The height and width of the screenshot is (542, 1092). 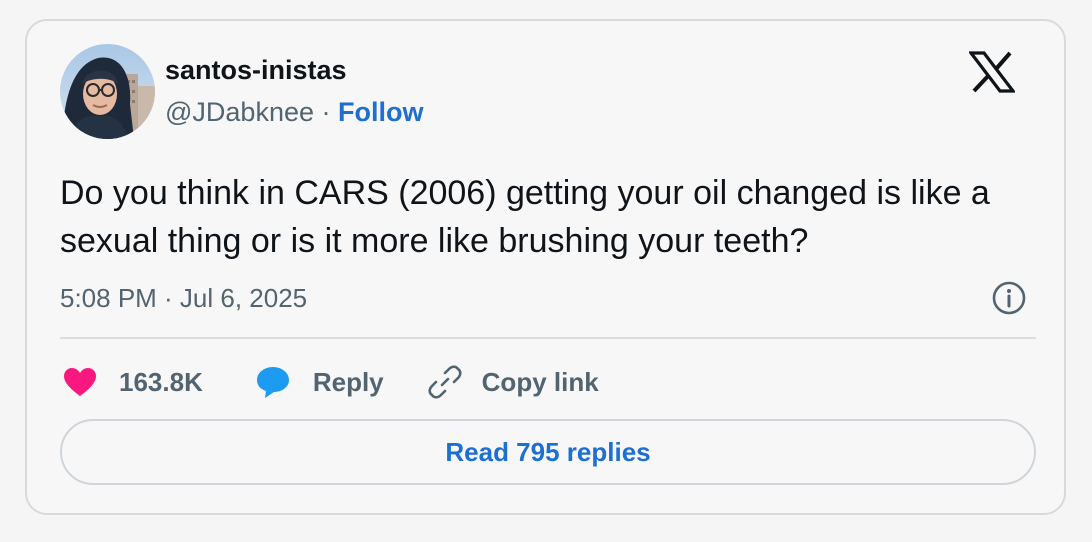 I want to click on avatar, so click(x=107, y=91).